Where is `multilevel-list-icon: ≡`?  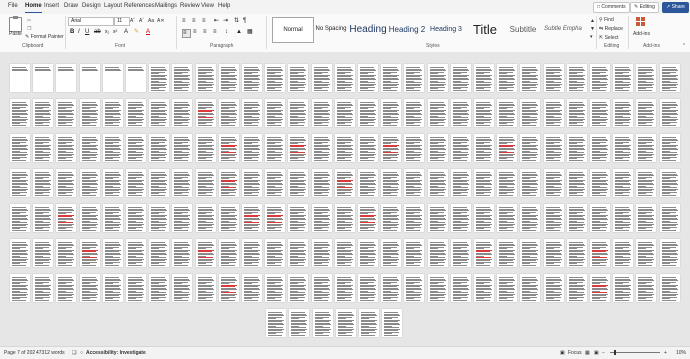
multilevel-list-icon: ≡ is located at coordinates (204, 21).